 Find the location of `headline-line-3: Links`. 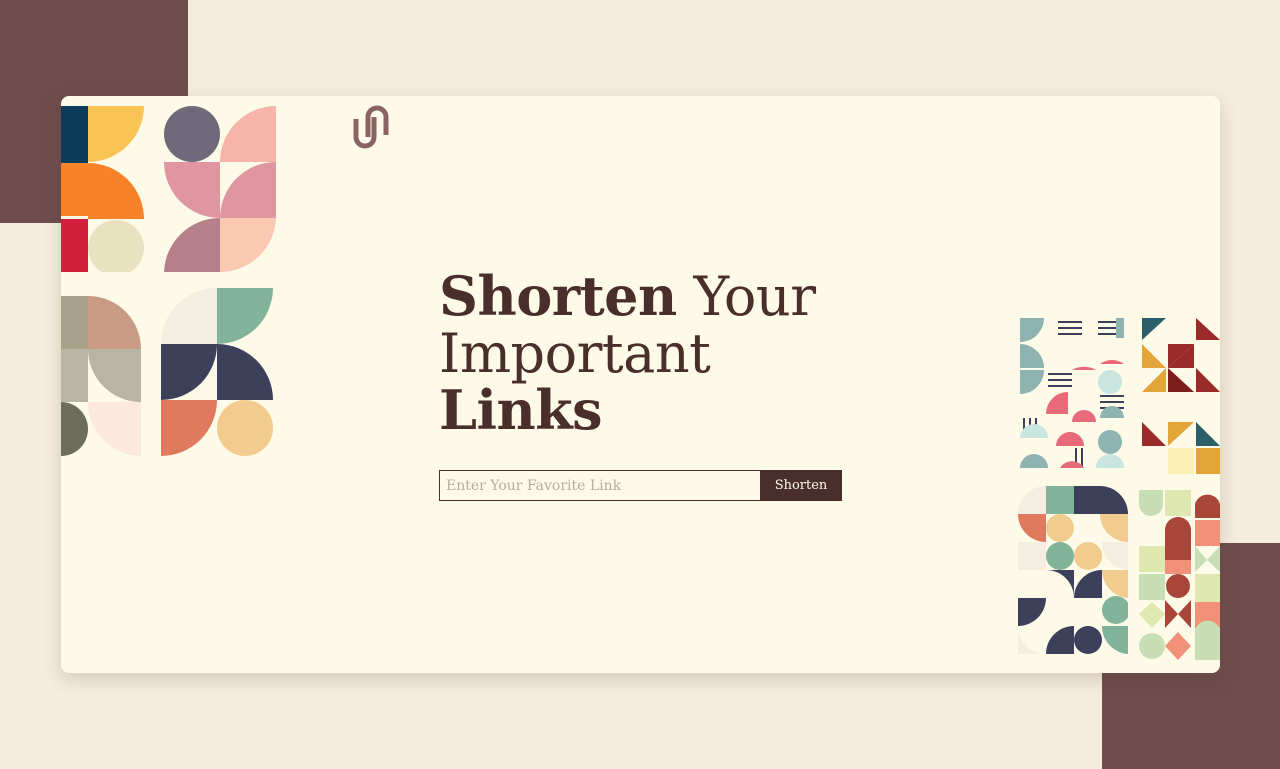

headline-line-3: Links is located at coordinates (521, 410).